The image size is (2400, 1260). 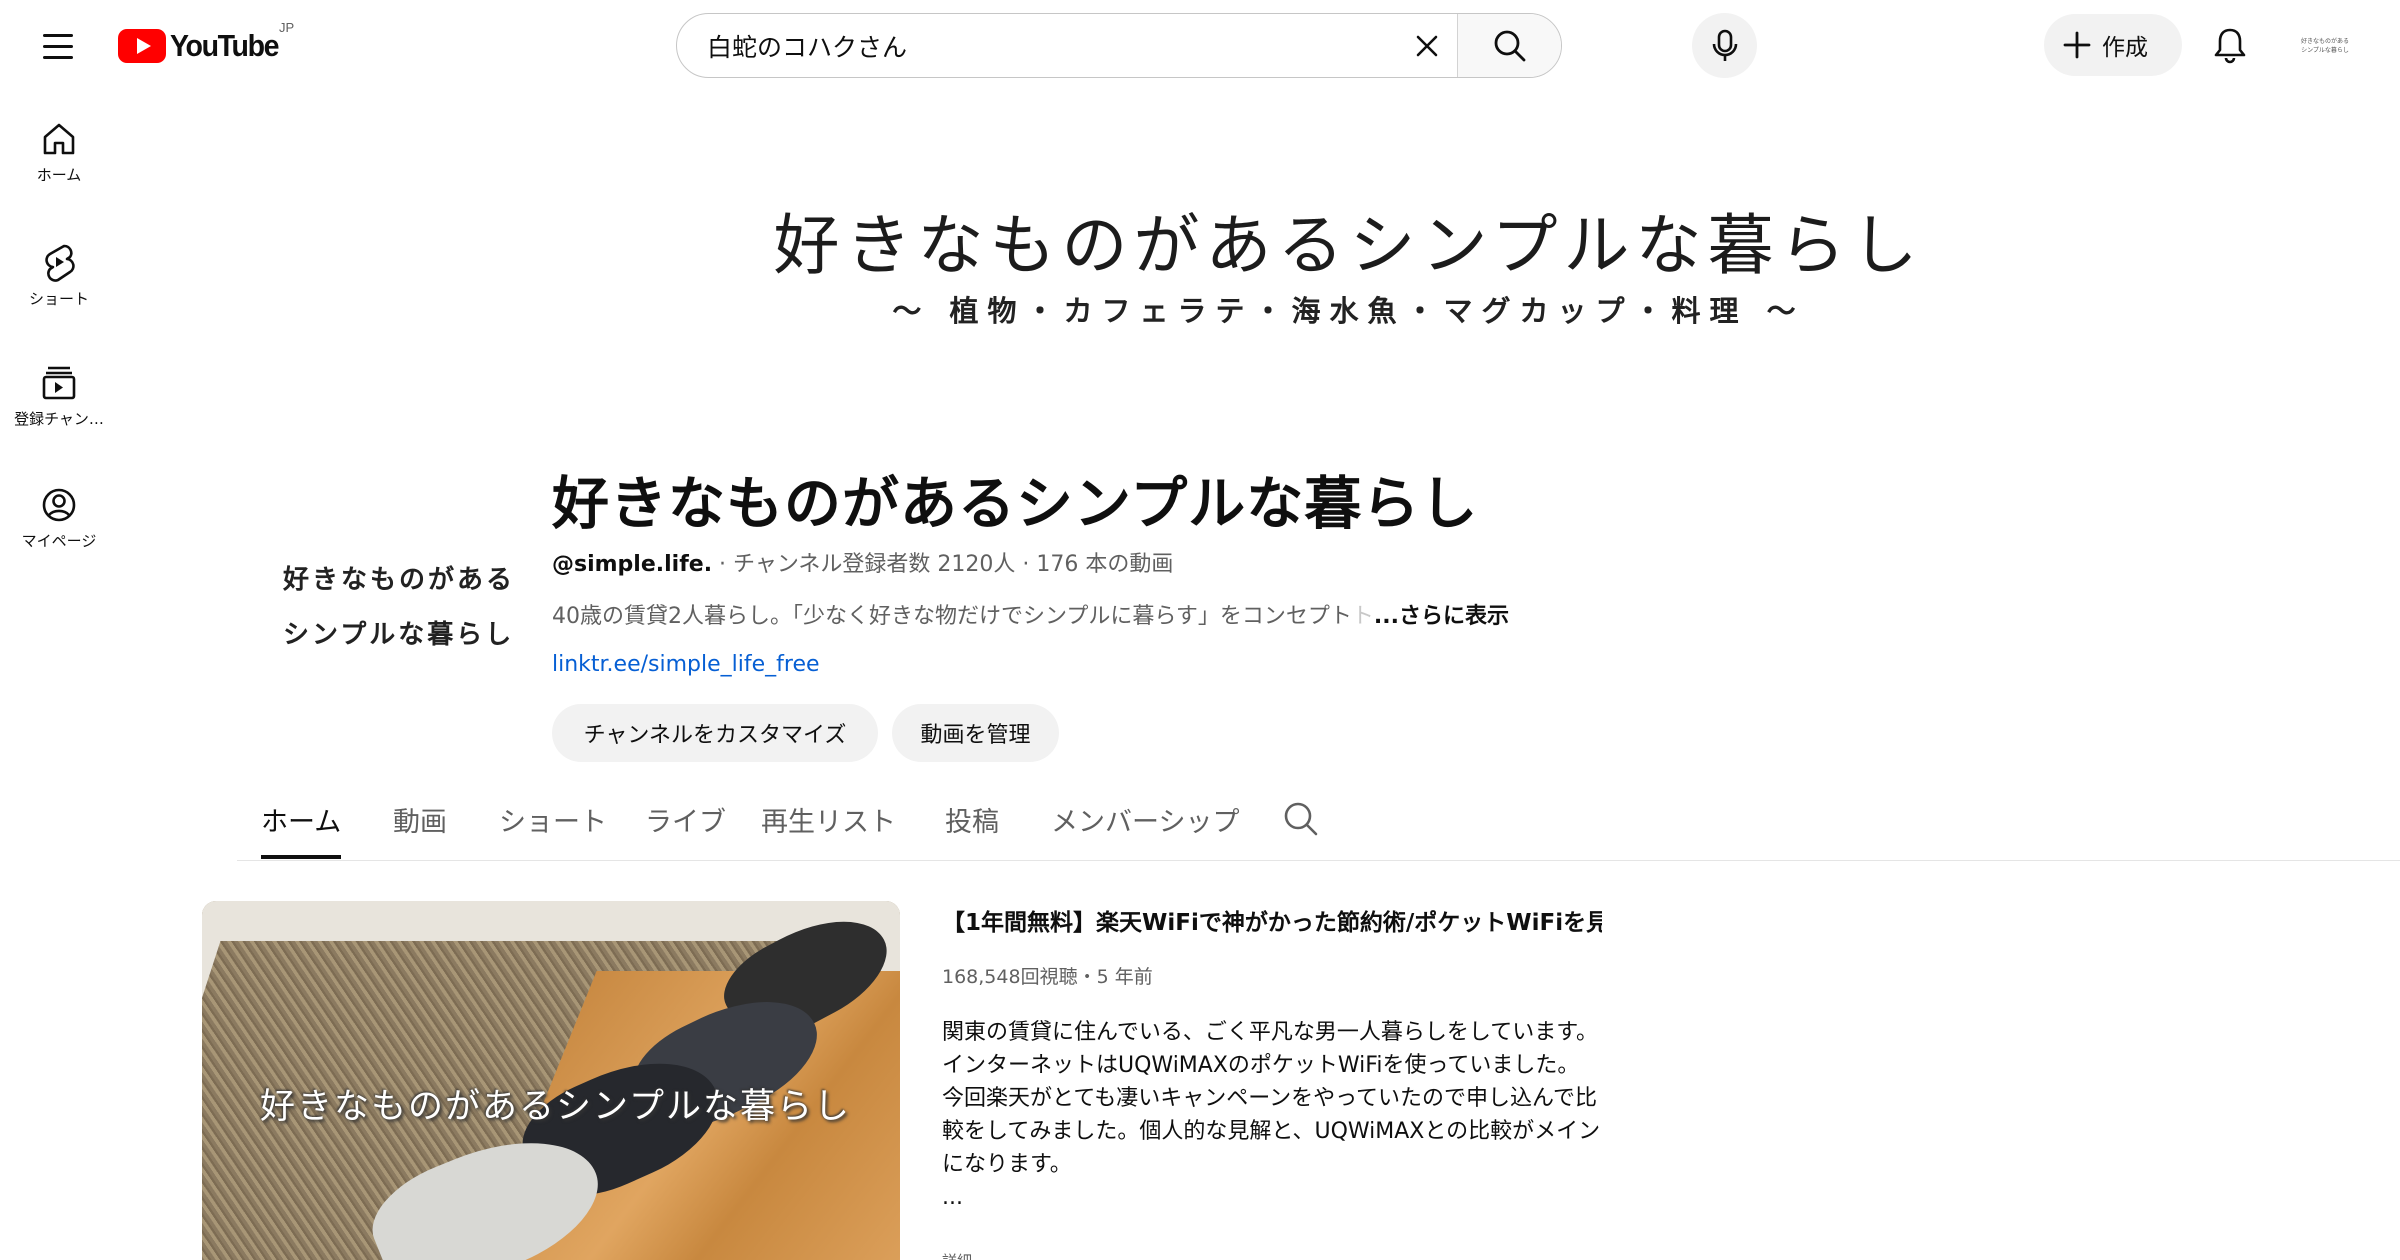 I want to click on youtube-logo: YouTube, so click(x=203, y=46).